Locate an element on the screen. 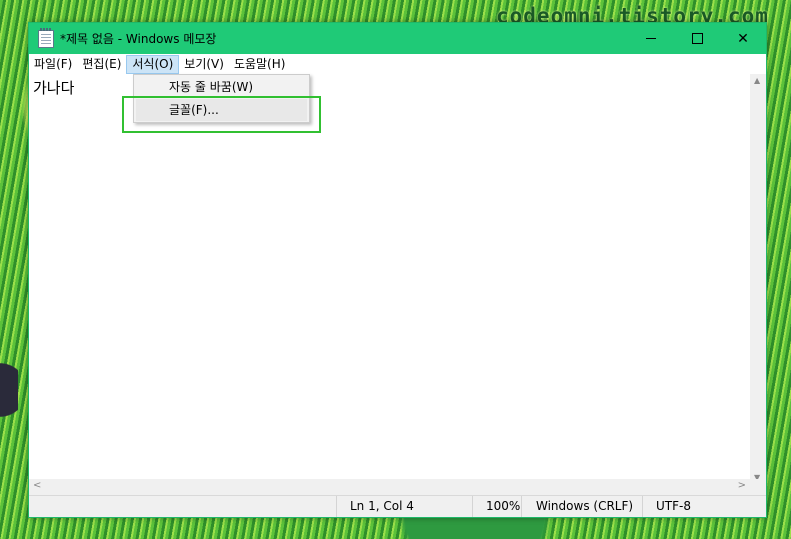 Image resolution: width=791 pixels, height=539 pixels. status-encoding: UTF-8 is located at coordinates (704, 506).